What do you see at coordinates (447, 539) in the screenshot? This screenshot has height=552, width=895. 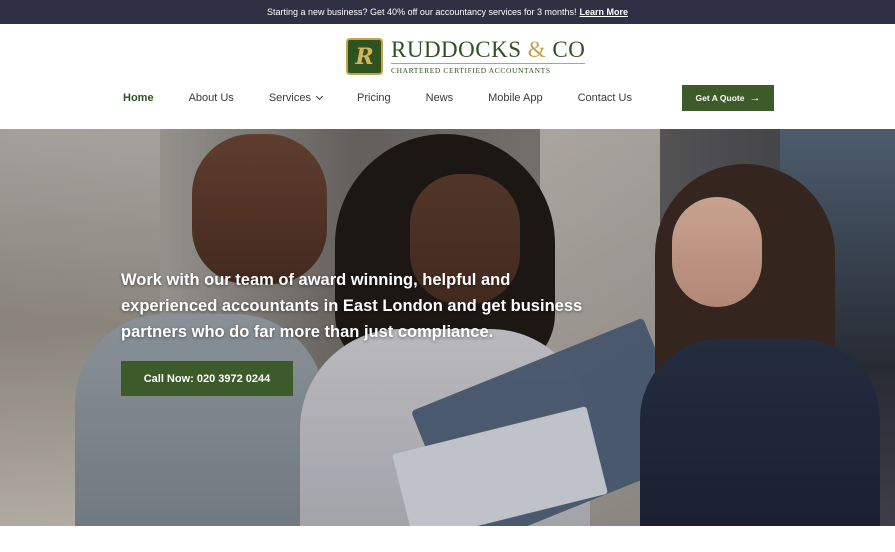 I see `below-hero-area` at bounding box center [447, 539].